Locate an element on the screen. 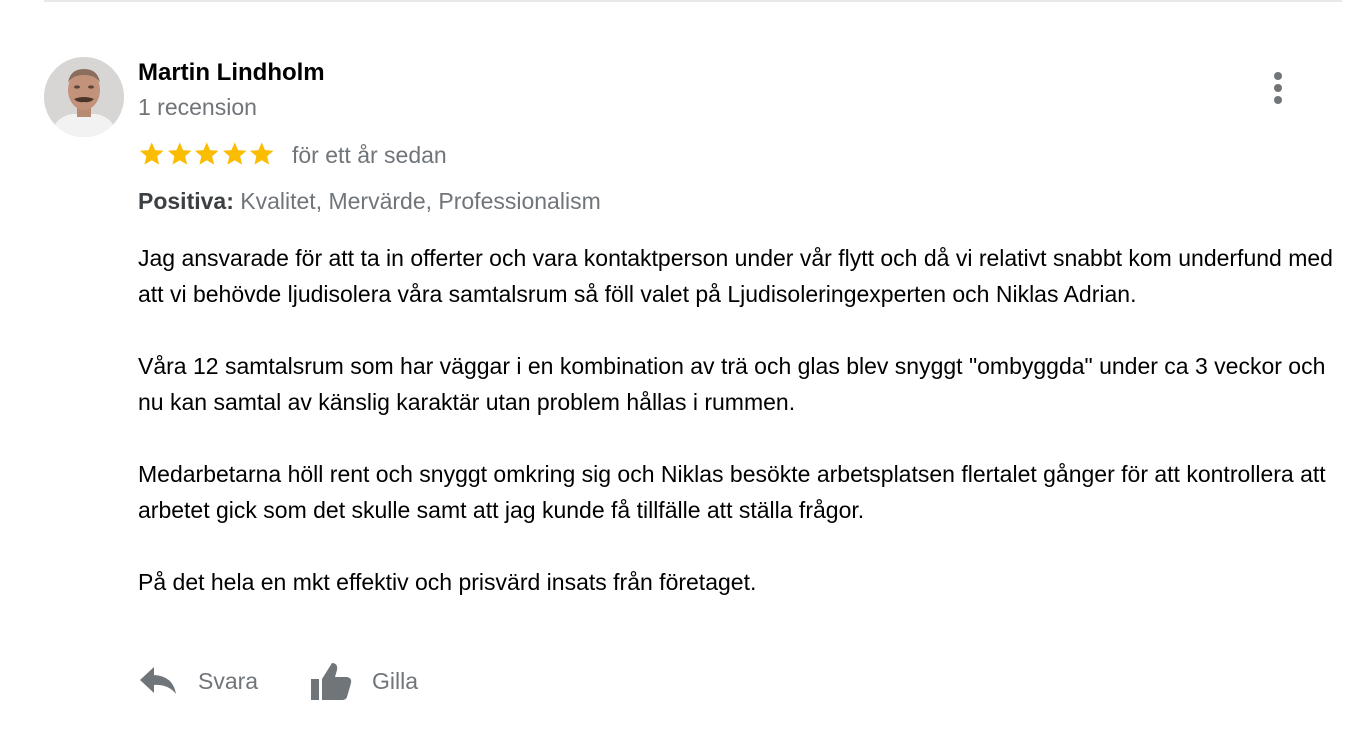 The height and width of the screenshot is (752, 1364). reviewer-name: Martin Lindholm is located at coordinates (231, 73).